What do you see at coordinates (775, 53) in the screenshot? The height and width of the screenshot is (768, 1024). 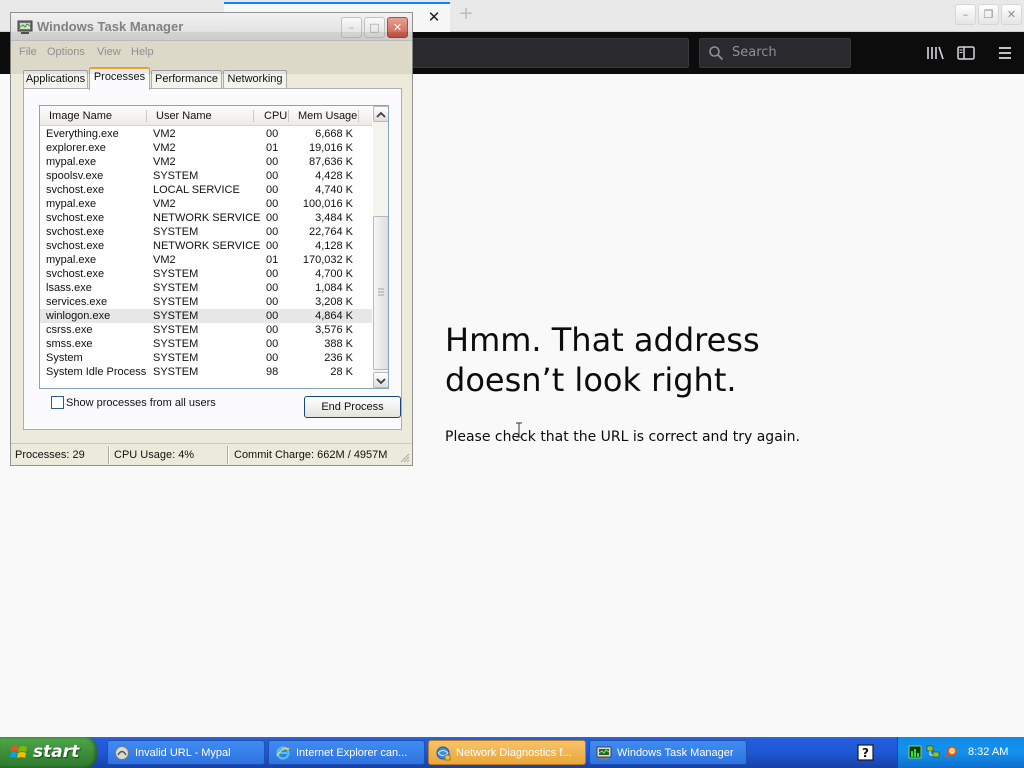 I see `search-box: Search` at bounding box center [775, 53].